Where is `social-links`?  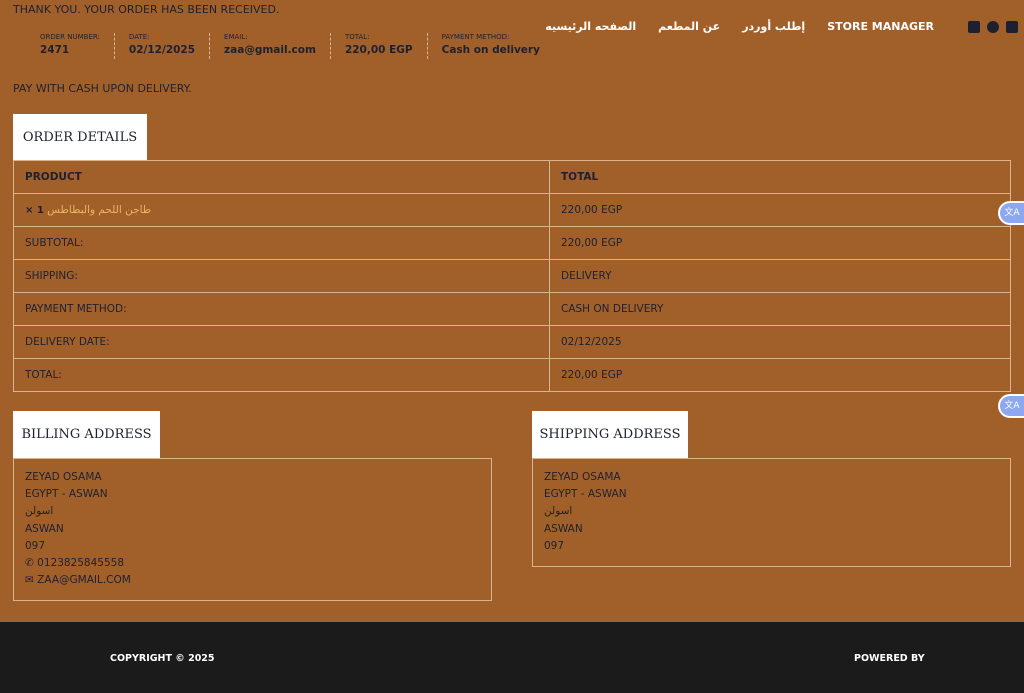
social-links is located at coordinates (993, 27).